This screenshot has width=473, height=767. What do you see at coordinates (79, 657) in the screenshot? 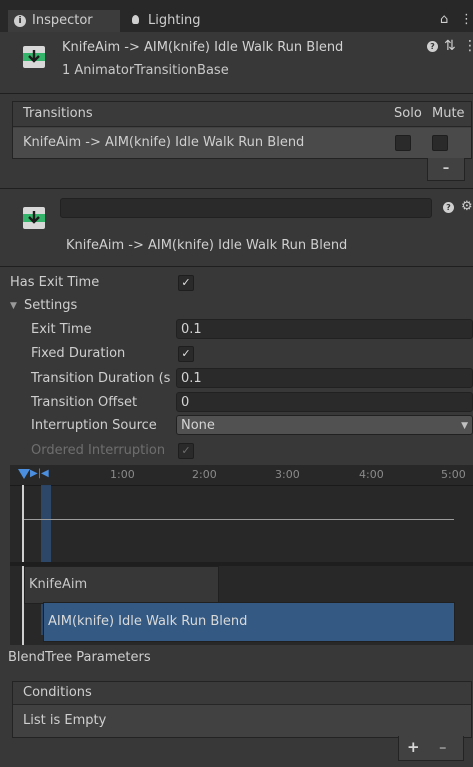
I see `blendtree-parameters-label: BlendTree Parameters` at bounding box center [79, 657].